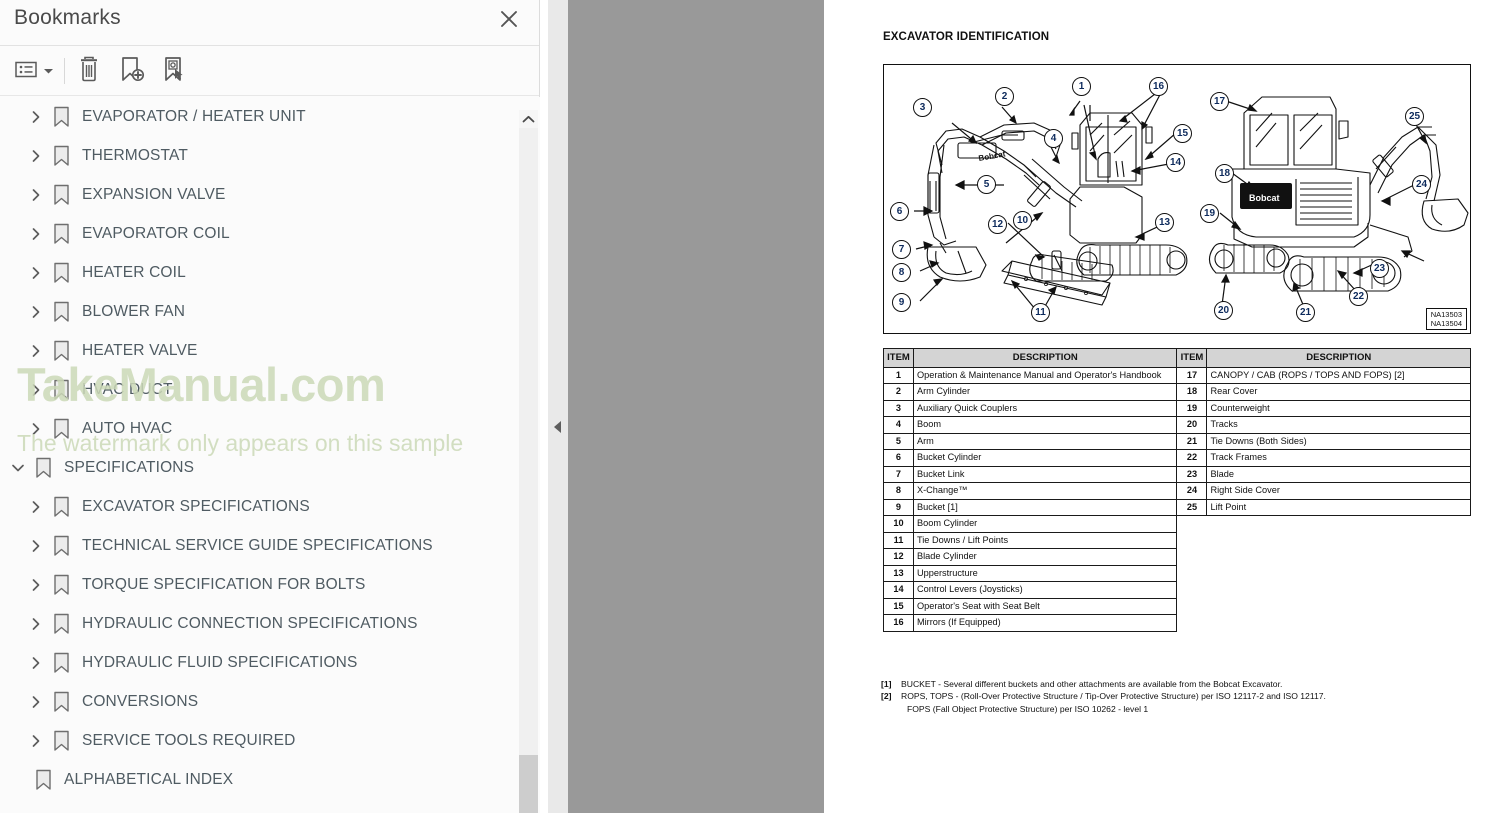  Describe the element at coordinates (558, 406) in the screenshot. I see `panel-splitter` at that location.